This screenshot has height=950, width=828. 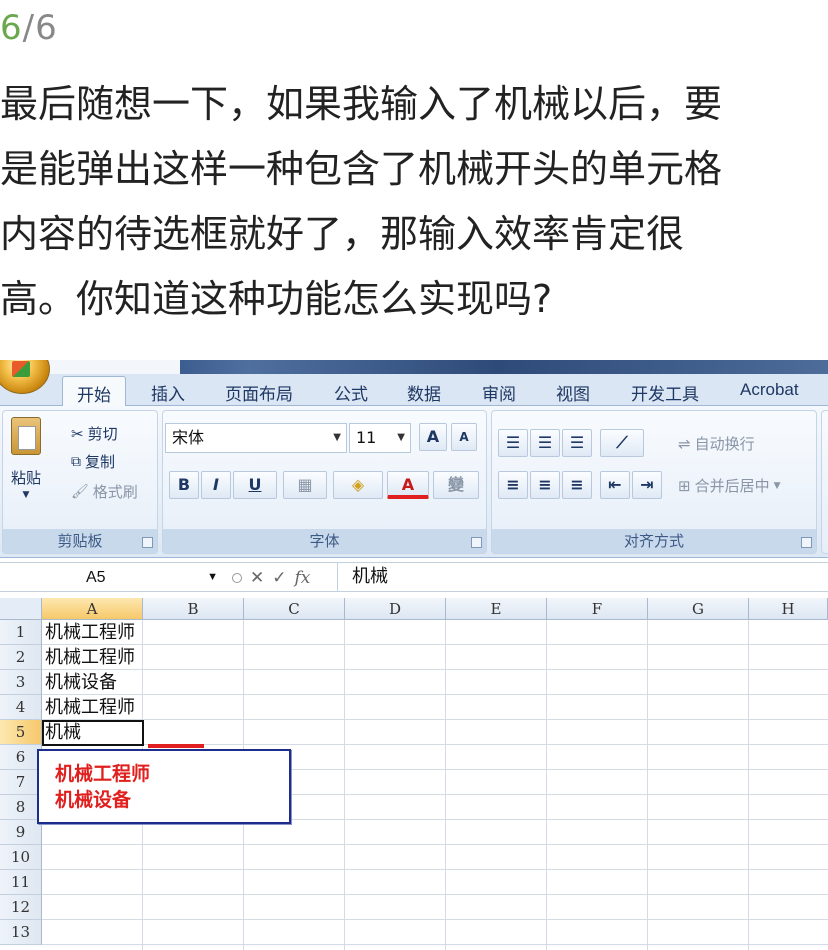 What do you see at coordinates (499, 392) in the screenshot?
I see `tab-review: 审阅` at bounding box center [499, 392].